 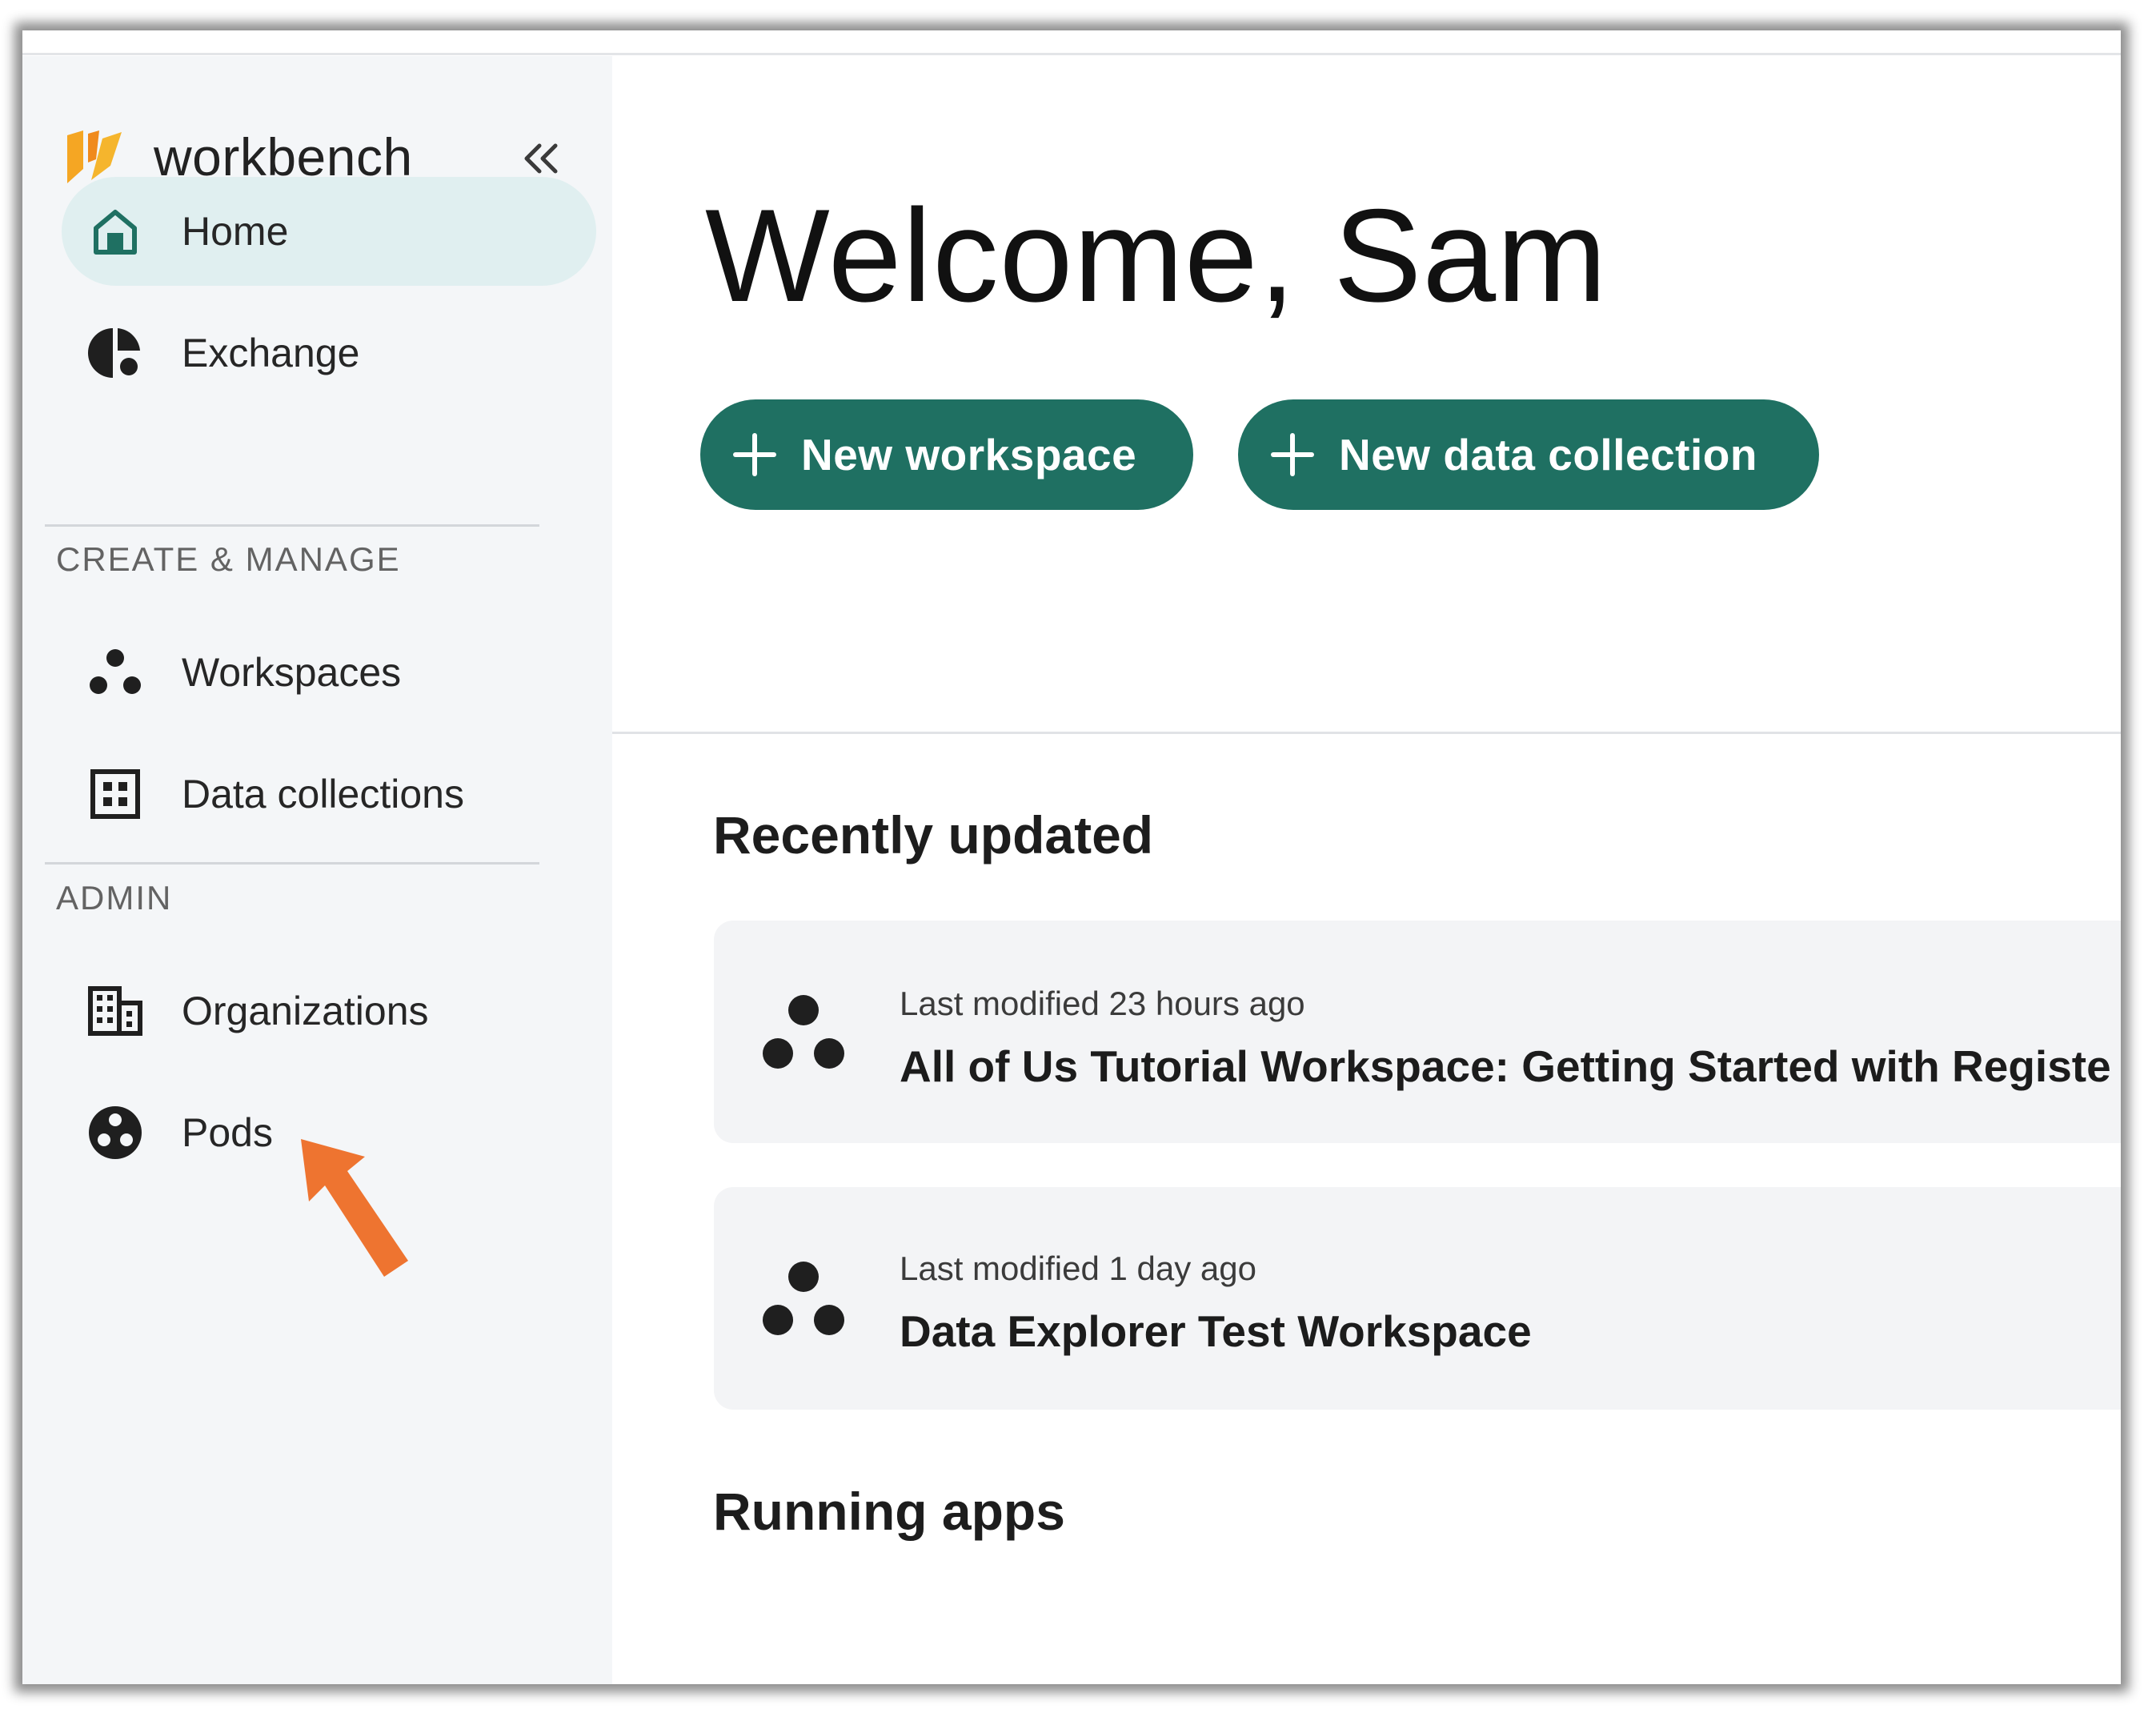 What do you see at coordinates (329, 232) in the screenshot?
I see `sidebar-item-home: Home` at bounding box center [329, 232].